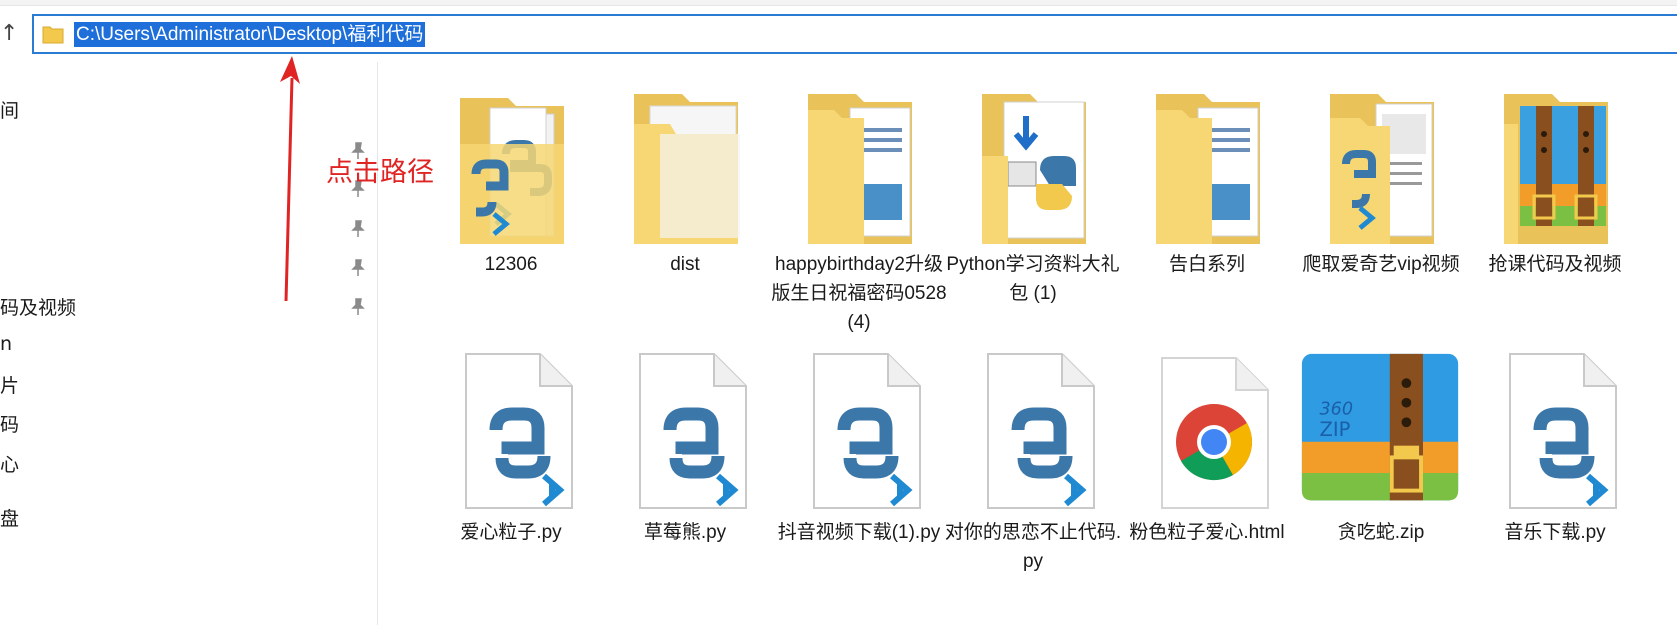 The image size is (1677, 625). I want to click on file-name: Python学习资料大礼包 (1), so click(1033, 279).